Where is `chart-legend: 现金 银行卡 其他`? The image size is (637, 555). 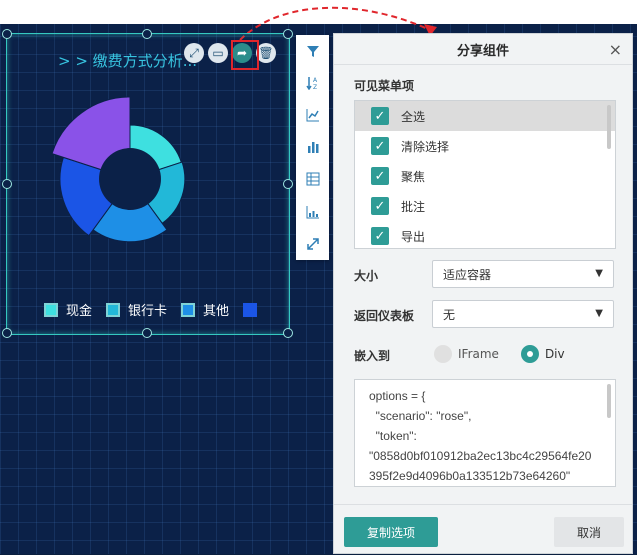
chart-legend: 现金 银行卡 其他 is located at coordinates (161, 309).